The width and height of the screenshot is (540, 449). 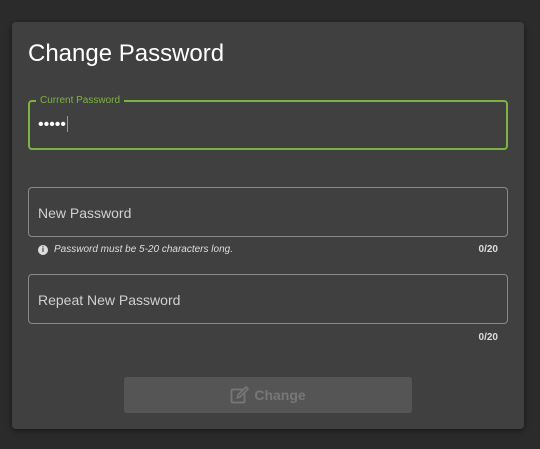 I want to click on repeat-password-field: Repeat New Password, so click(x=268, y=299).